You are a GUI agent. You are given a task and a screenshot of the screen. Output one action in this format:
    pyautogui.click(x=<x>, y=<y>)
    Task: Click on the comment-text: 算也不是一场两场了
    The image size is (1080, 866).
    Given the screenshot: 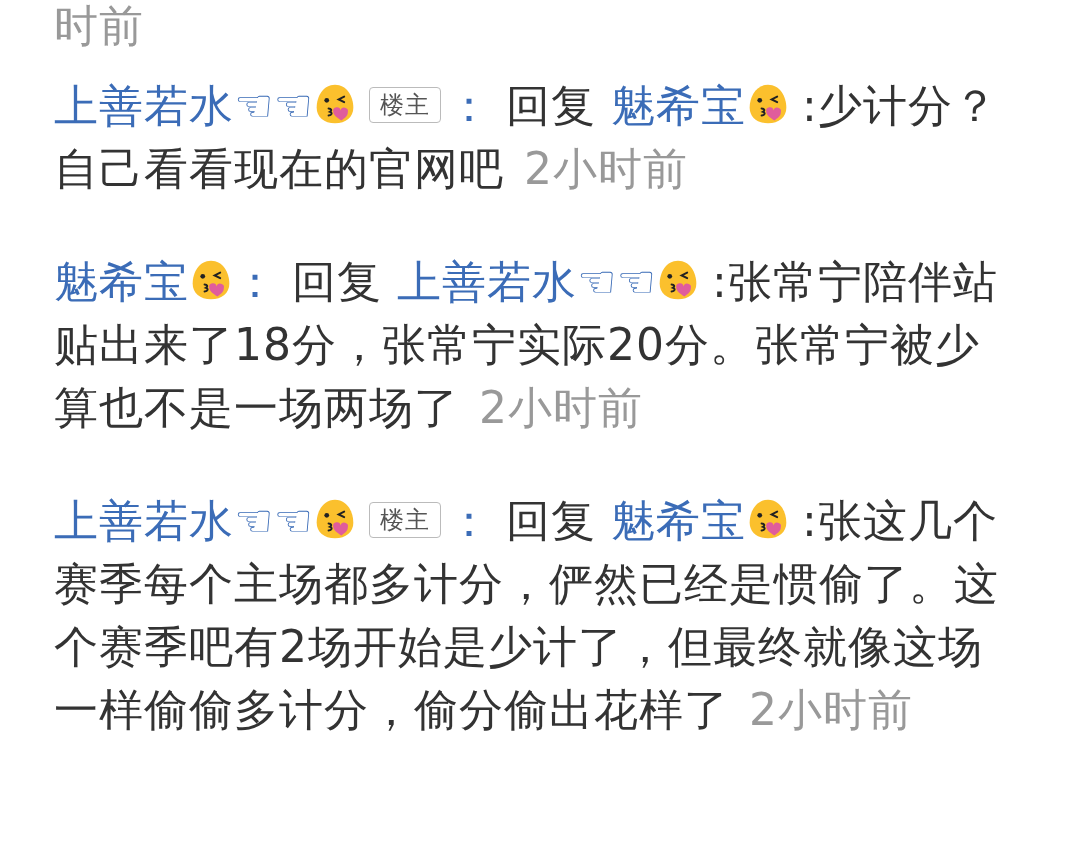 What is the action you would take?
    pyautogui.click(x=256, y=407)
    